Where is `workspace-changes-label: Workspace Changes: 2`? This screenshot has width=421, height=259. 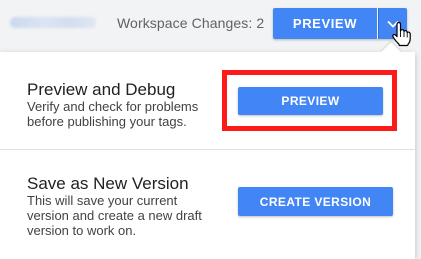
workspace-changes-label: Workspace Changes: 2 is located at coordinates (190, 23).